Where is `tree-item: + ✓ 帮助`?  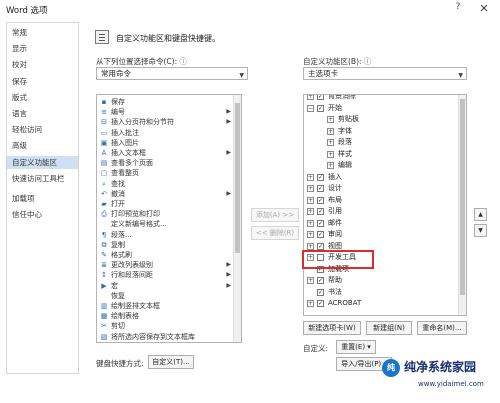
tree-item: + ✓ 帮助 is located at coordinates (381, 280).